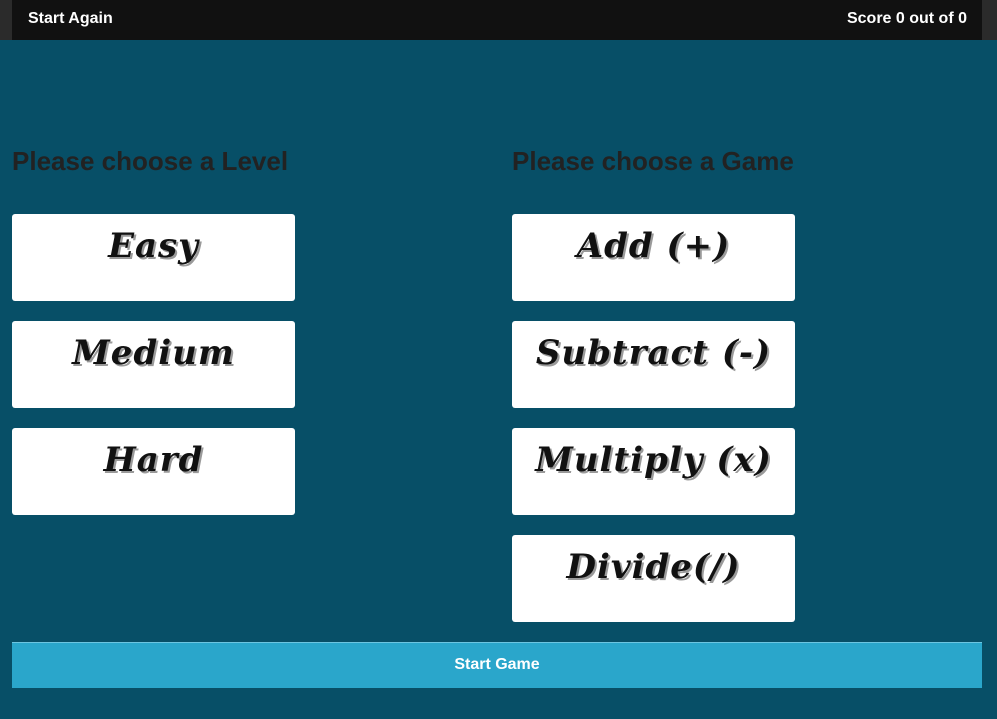 The image size is (997, 719). Describe the element at coordinates (150, 161) in the screenshot. I see `level-heading: Please choose a Level` at that location.